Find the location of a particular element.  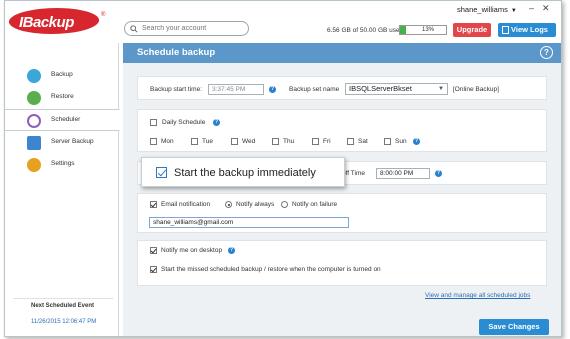

view-manage-jobs-link: View and manage all scheduled jobs is located at coordinates (477, 295).